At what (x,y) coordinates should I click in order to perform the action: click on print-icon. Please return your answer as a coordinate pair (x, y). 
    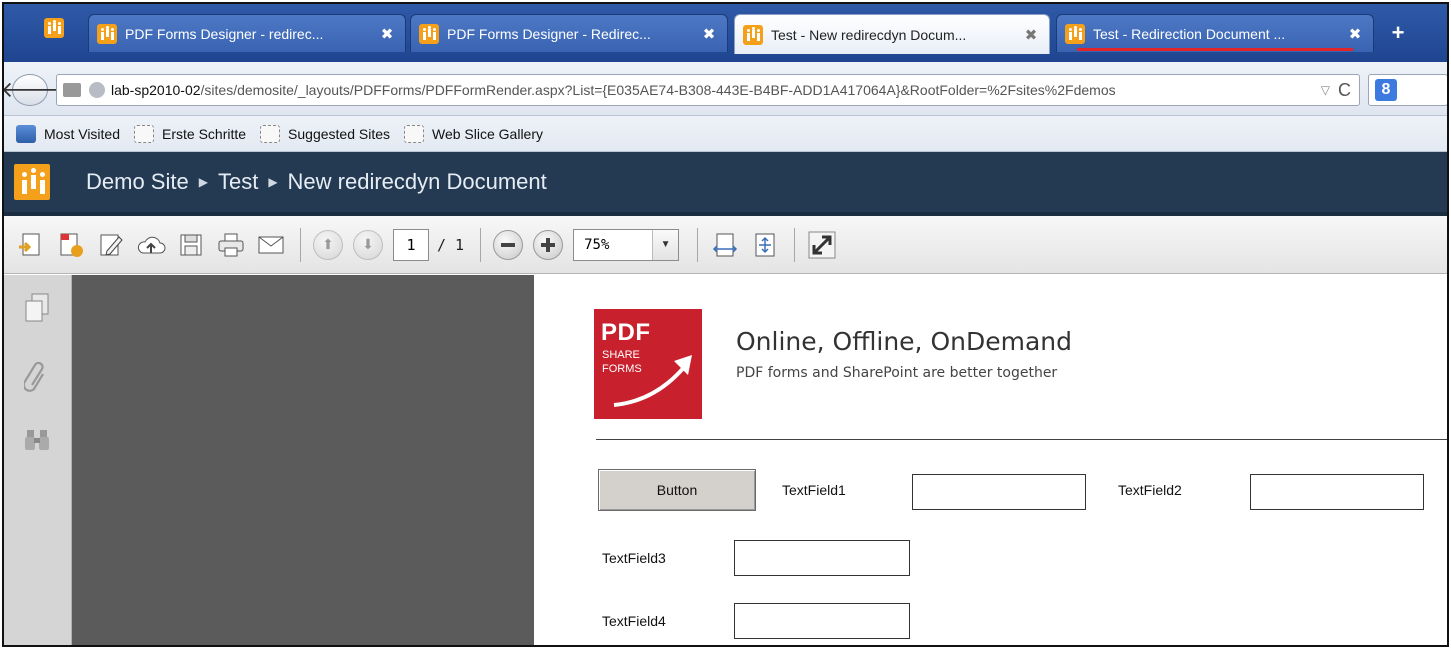
    Looking at the image, I should click on (231, 245).